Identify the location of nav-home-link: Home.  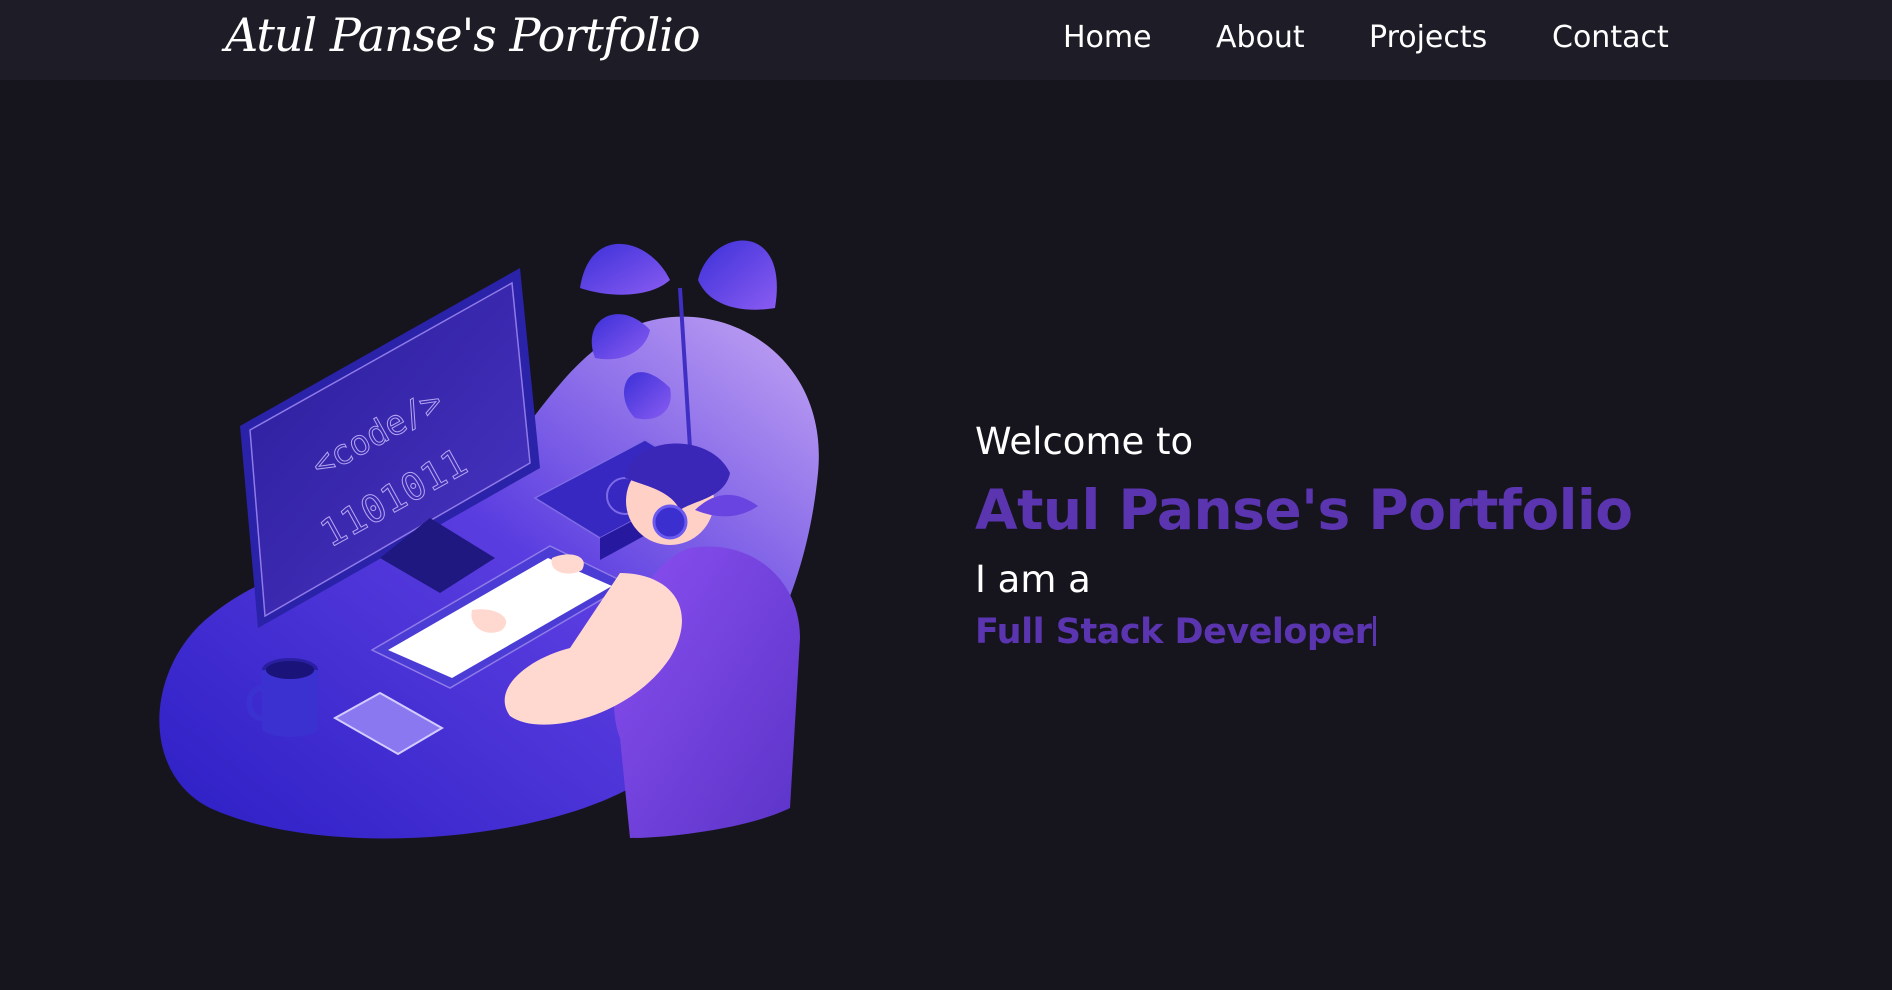
(1107, 37).